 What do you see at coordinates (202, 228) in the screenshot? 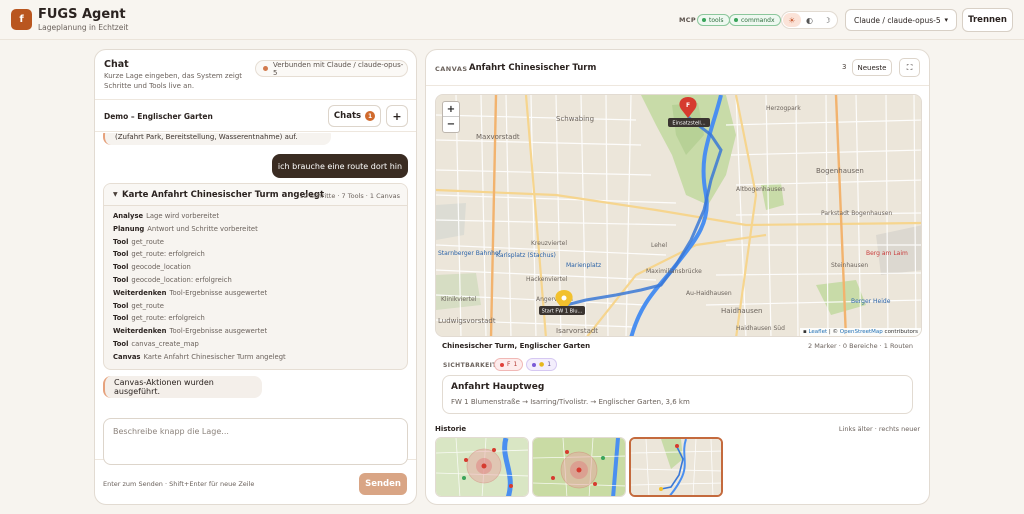
I see `activity-step-text: Antwort und Schritte vorbereitet` at bounding box center [202, 228].